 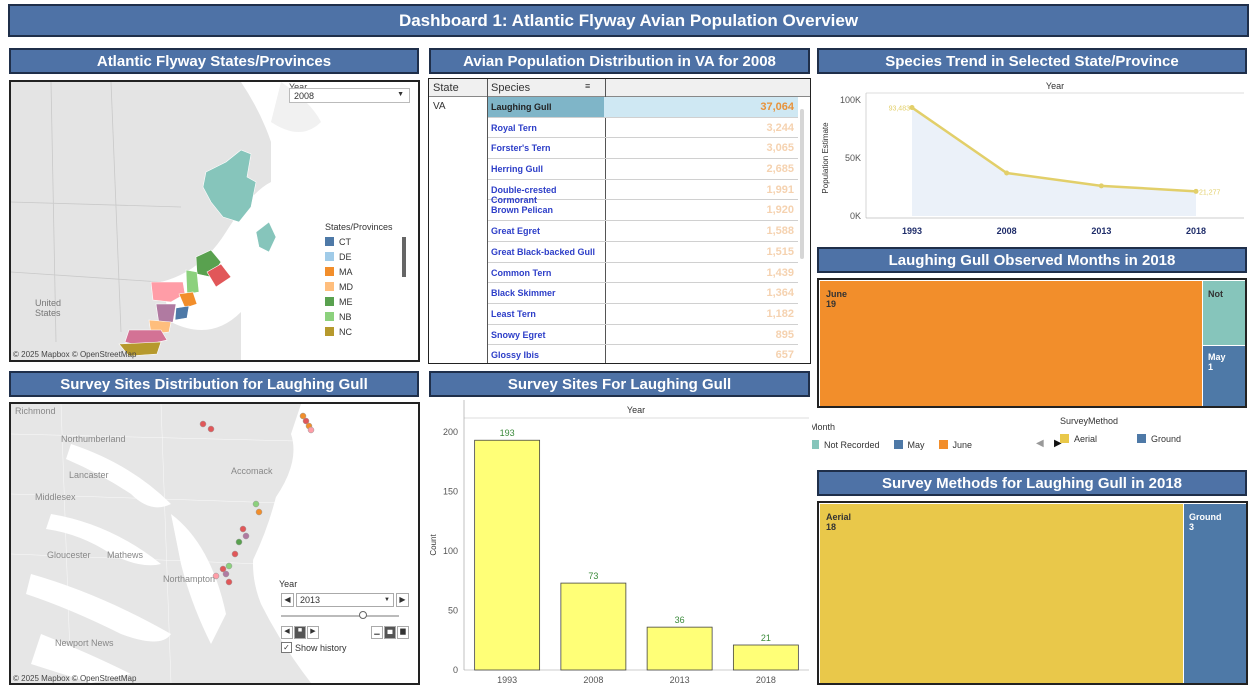 I want to click on legend-item: June, so click(x=955, y=444).